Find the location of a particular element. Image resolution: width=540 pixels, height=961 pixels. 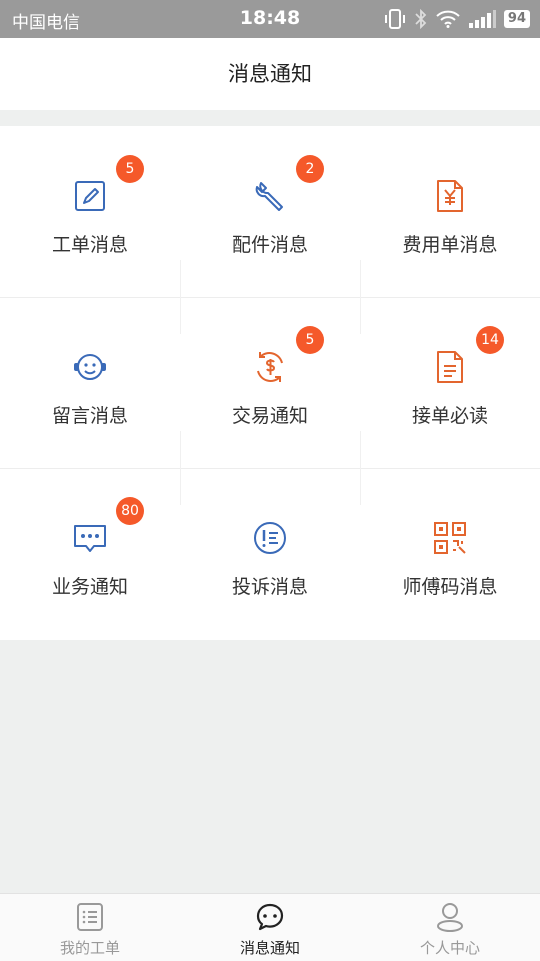

nav-label: 消息通知 is located at coordinates (269, 948).